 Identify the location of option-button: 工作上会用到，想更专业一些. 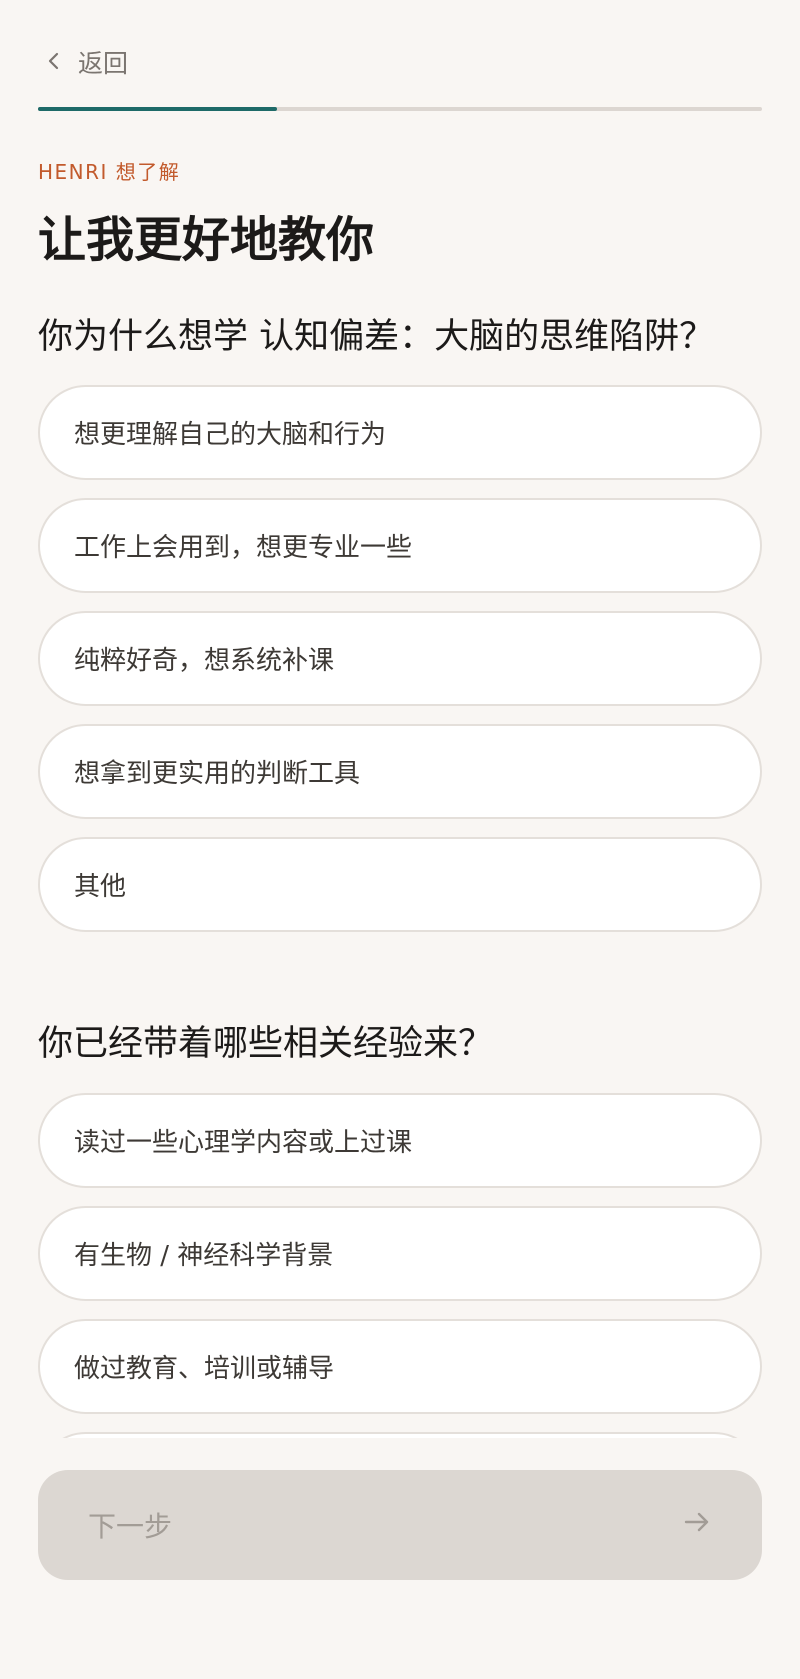
(400, 545).